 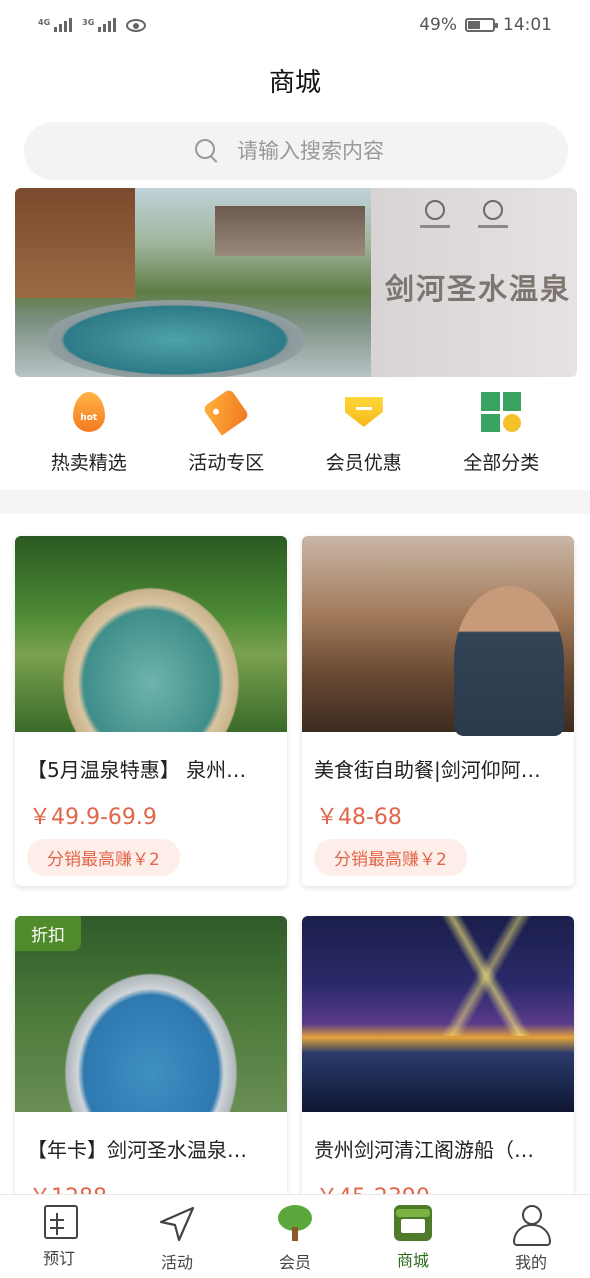 I want to click on vip-diamond-icon, so click(x=364, y=412).